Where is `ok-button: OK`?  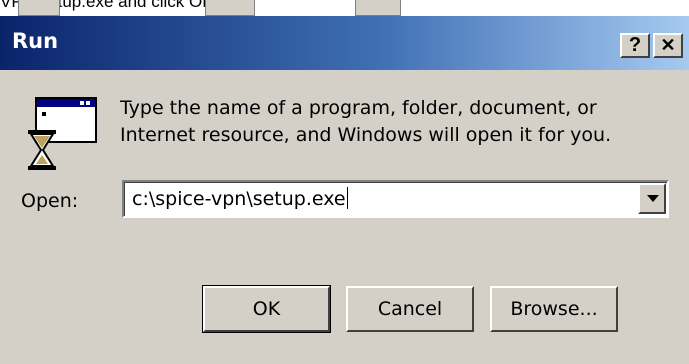 ok-button: OK is located at coordinates (266, 309).